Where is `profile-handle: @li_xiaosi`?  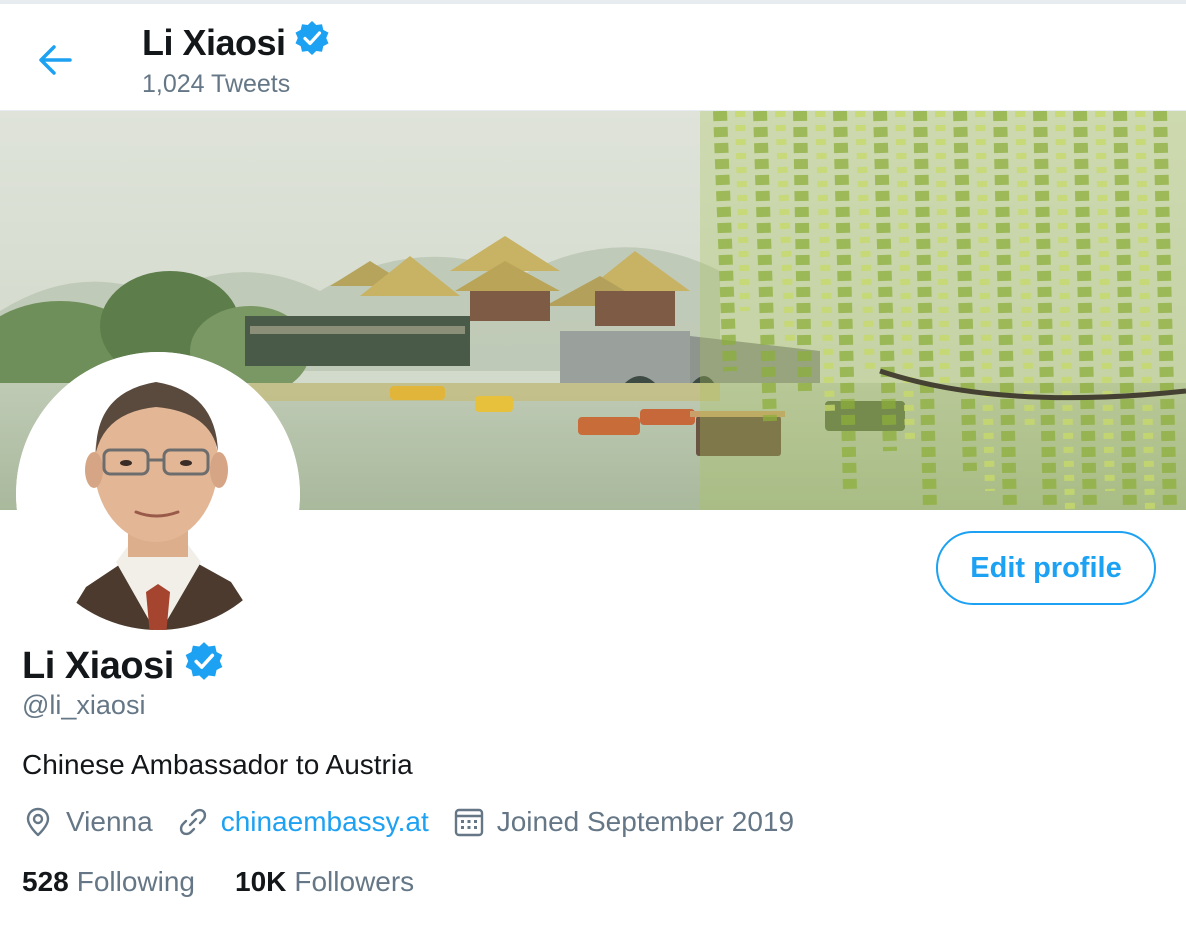 profile-handle: @li_xiaosi is located at coordinates (84, 705).